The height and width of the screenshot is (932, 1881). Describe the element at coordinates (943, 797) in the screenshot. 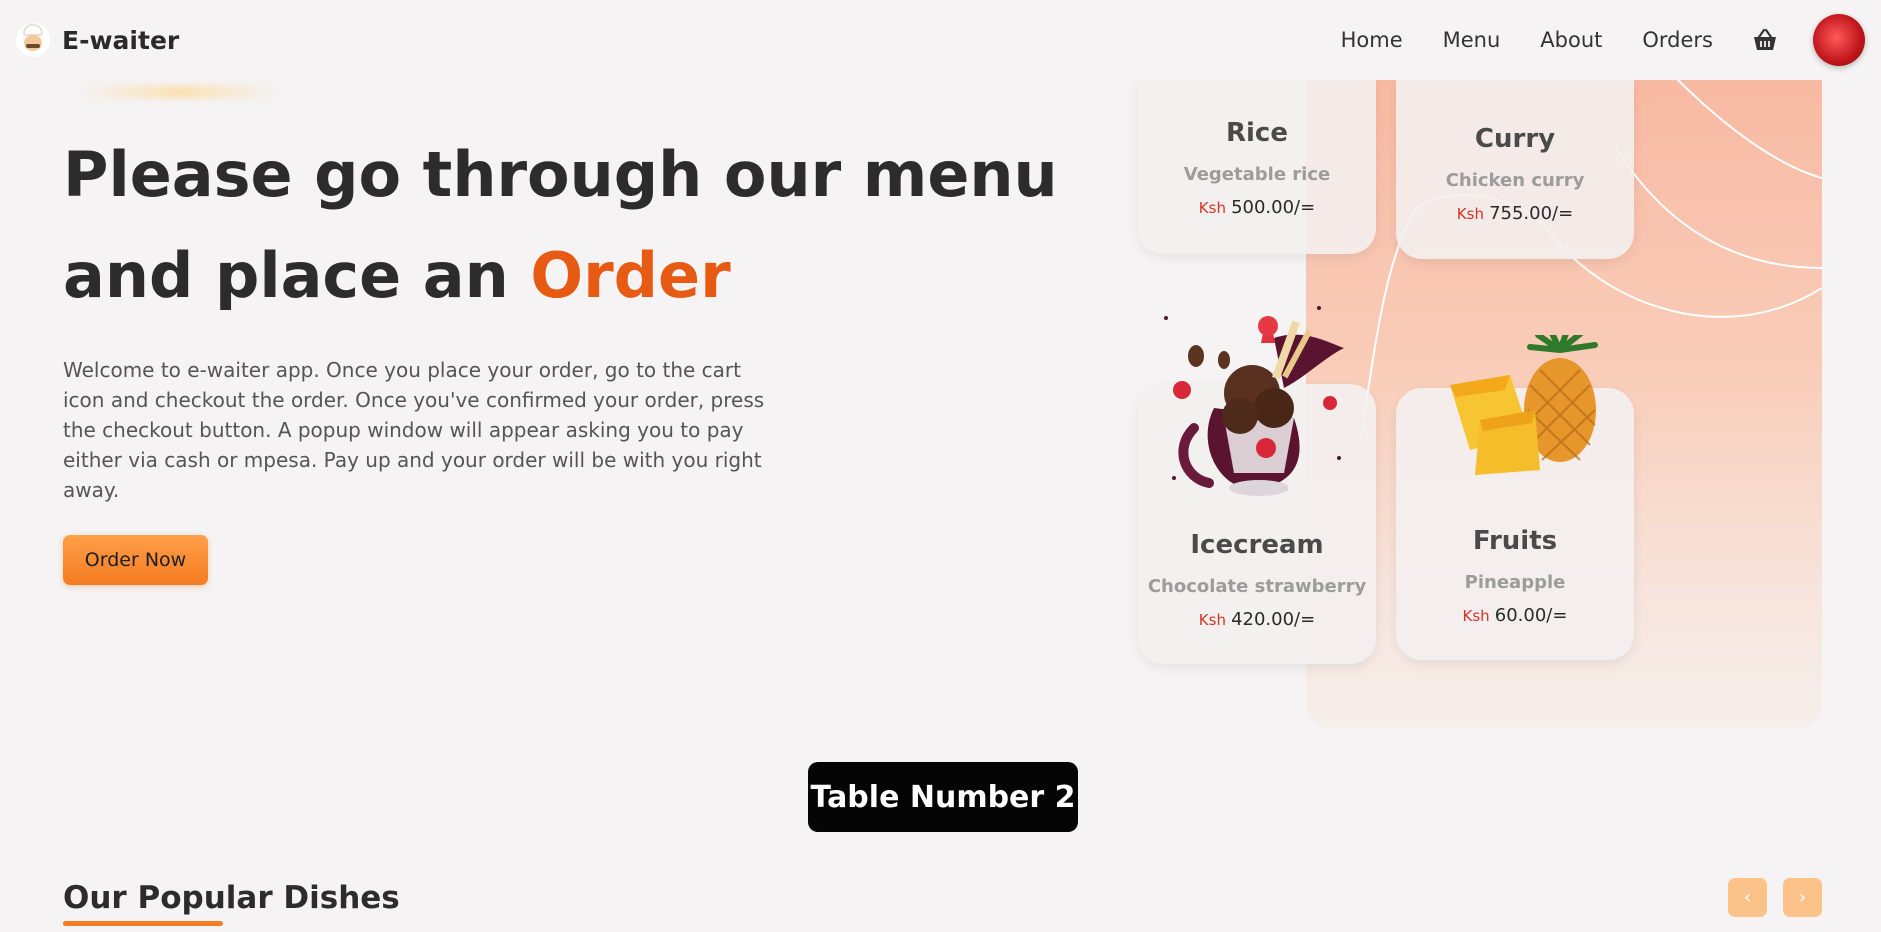

I see `table-number-badge: Table Number 2` at that location.